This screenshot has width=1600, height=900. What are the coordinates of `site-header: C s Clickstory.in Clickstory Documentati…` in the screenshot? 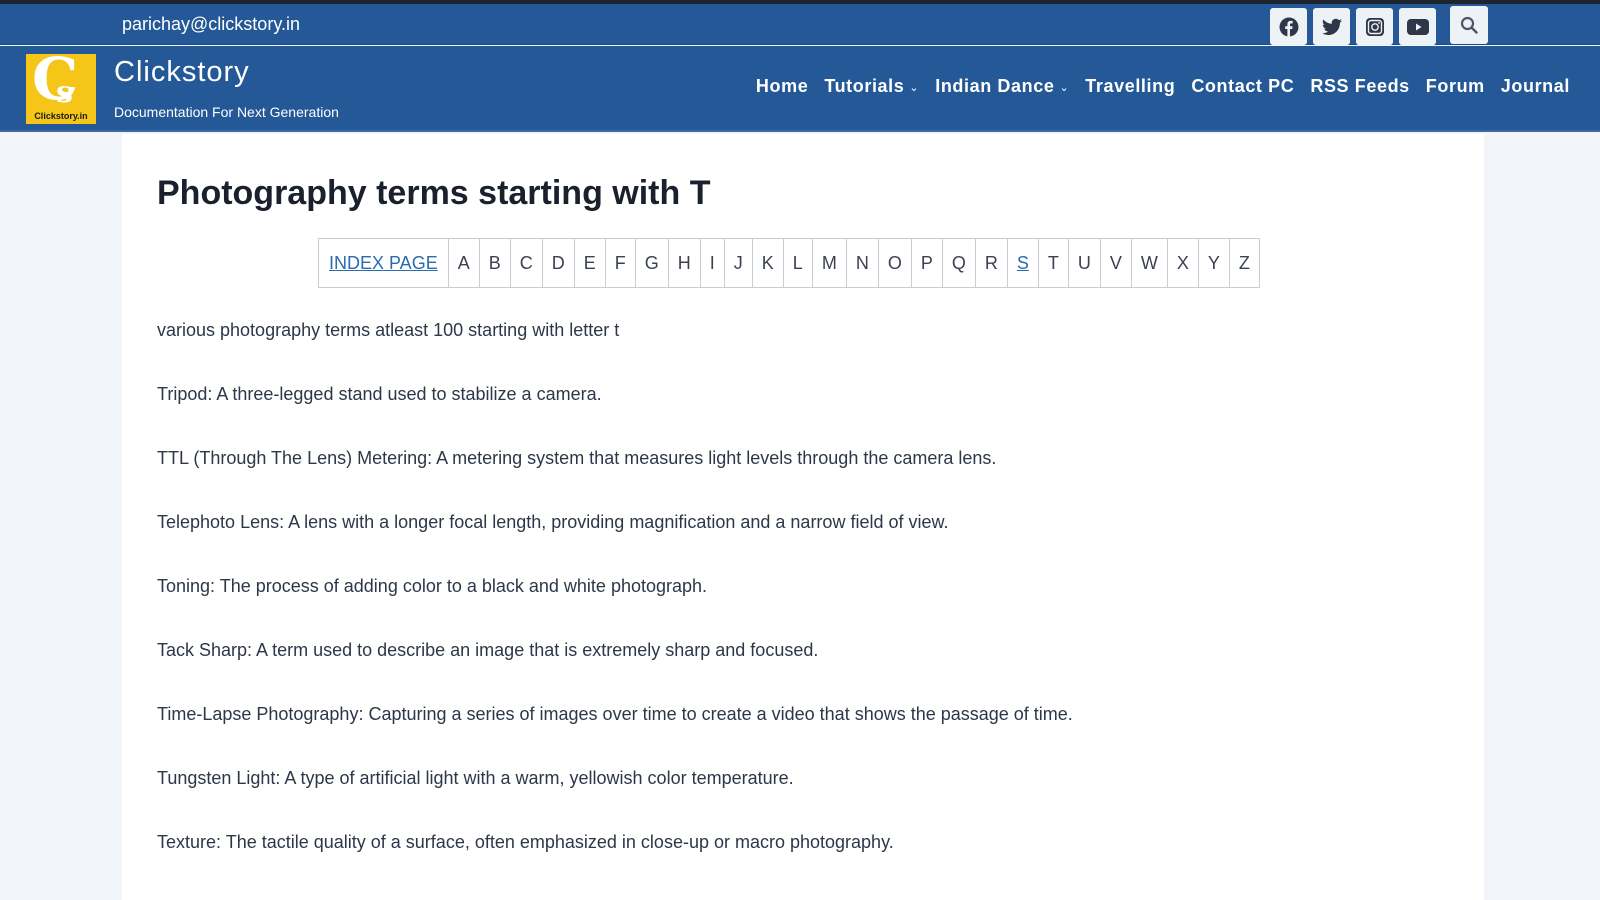 It's located at (800, 89).